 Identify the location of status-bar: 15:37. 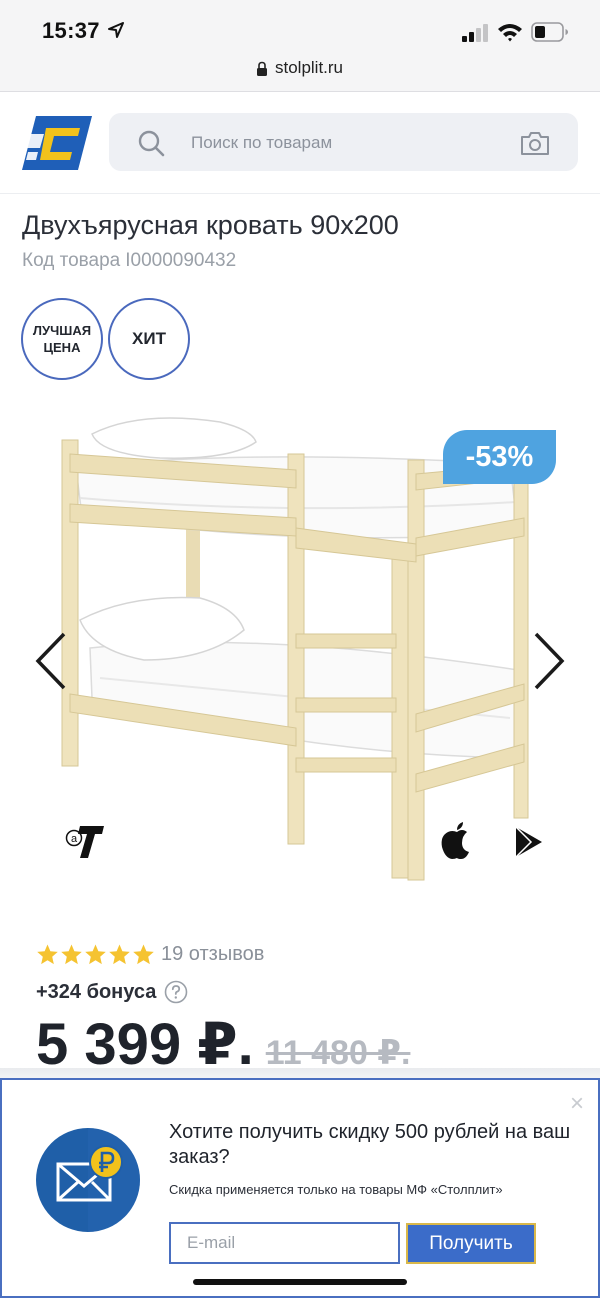
(300, 25).